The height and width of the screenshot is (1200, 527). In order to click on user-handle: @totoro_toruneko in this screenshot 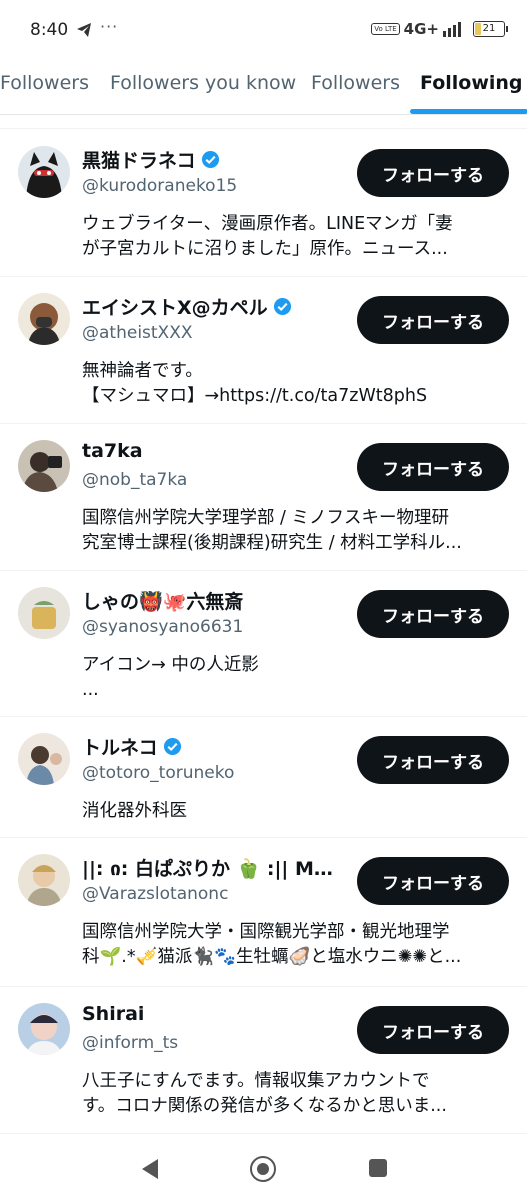, I will do `click(158, 773)`.